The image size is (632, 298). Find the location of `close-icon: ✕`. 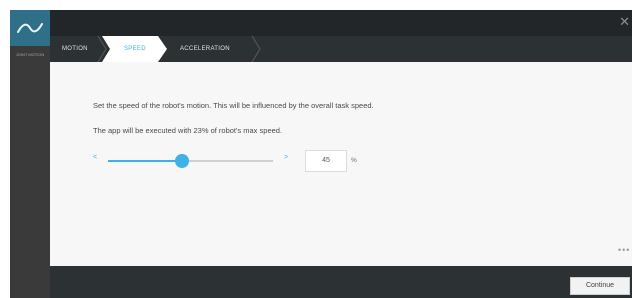

close-icon: ✕ is located at coordinates (624, 21).